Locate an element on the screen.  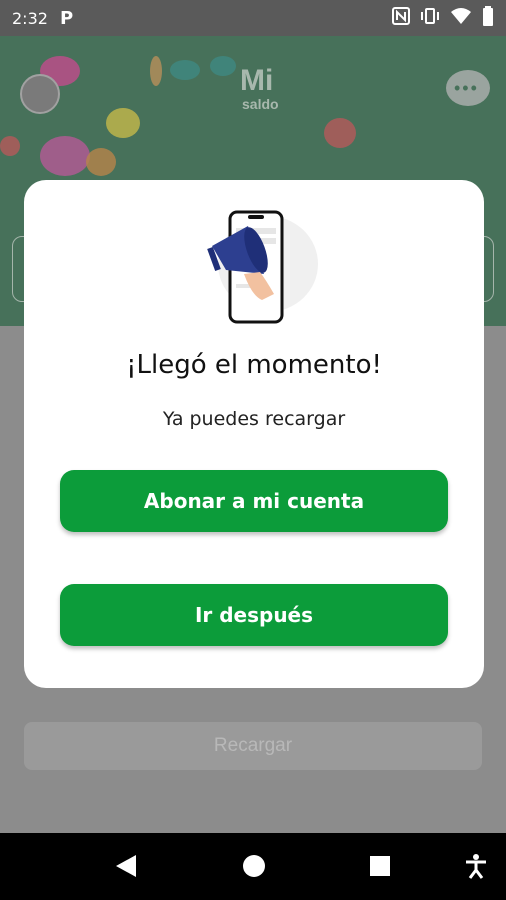
status-time: 2:32 is located at coordinates (30, 18).